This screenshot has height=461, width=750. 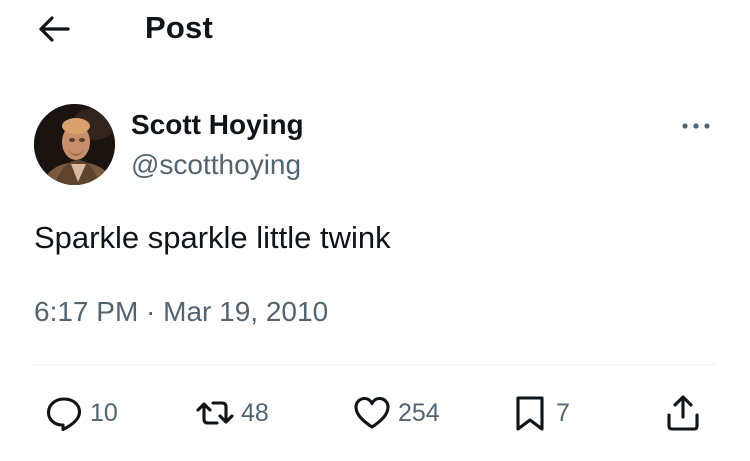 What do you see at coordinates (179, 27) in the screenshot?
I see `page-title: Post` at bounding box center [179, 27].